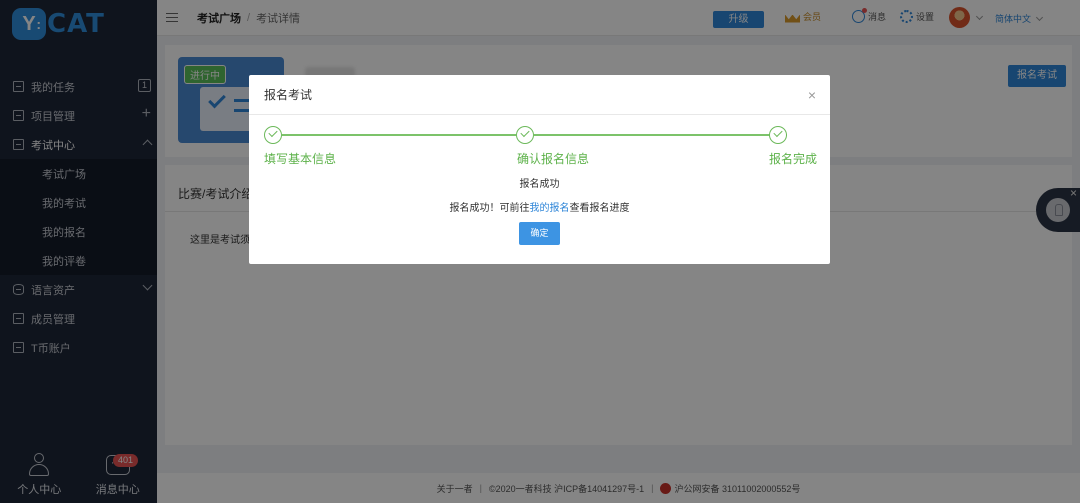  I want to click on my-signups-link: 我的报名, so click(550, 208).